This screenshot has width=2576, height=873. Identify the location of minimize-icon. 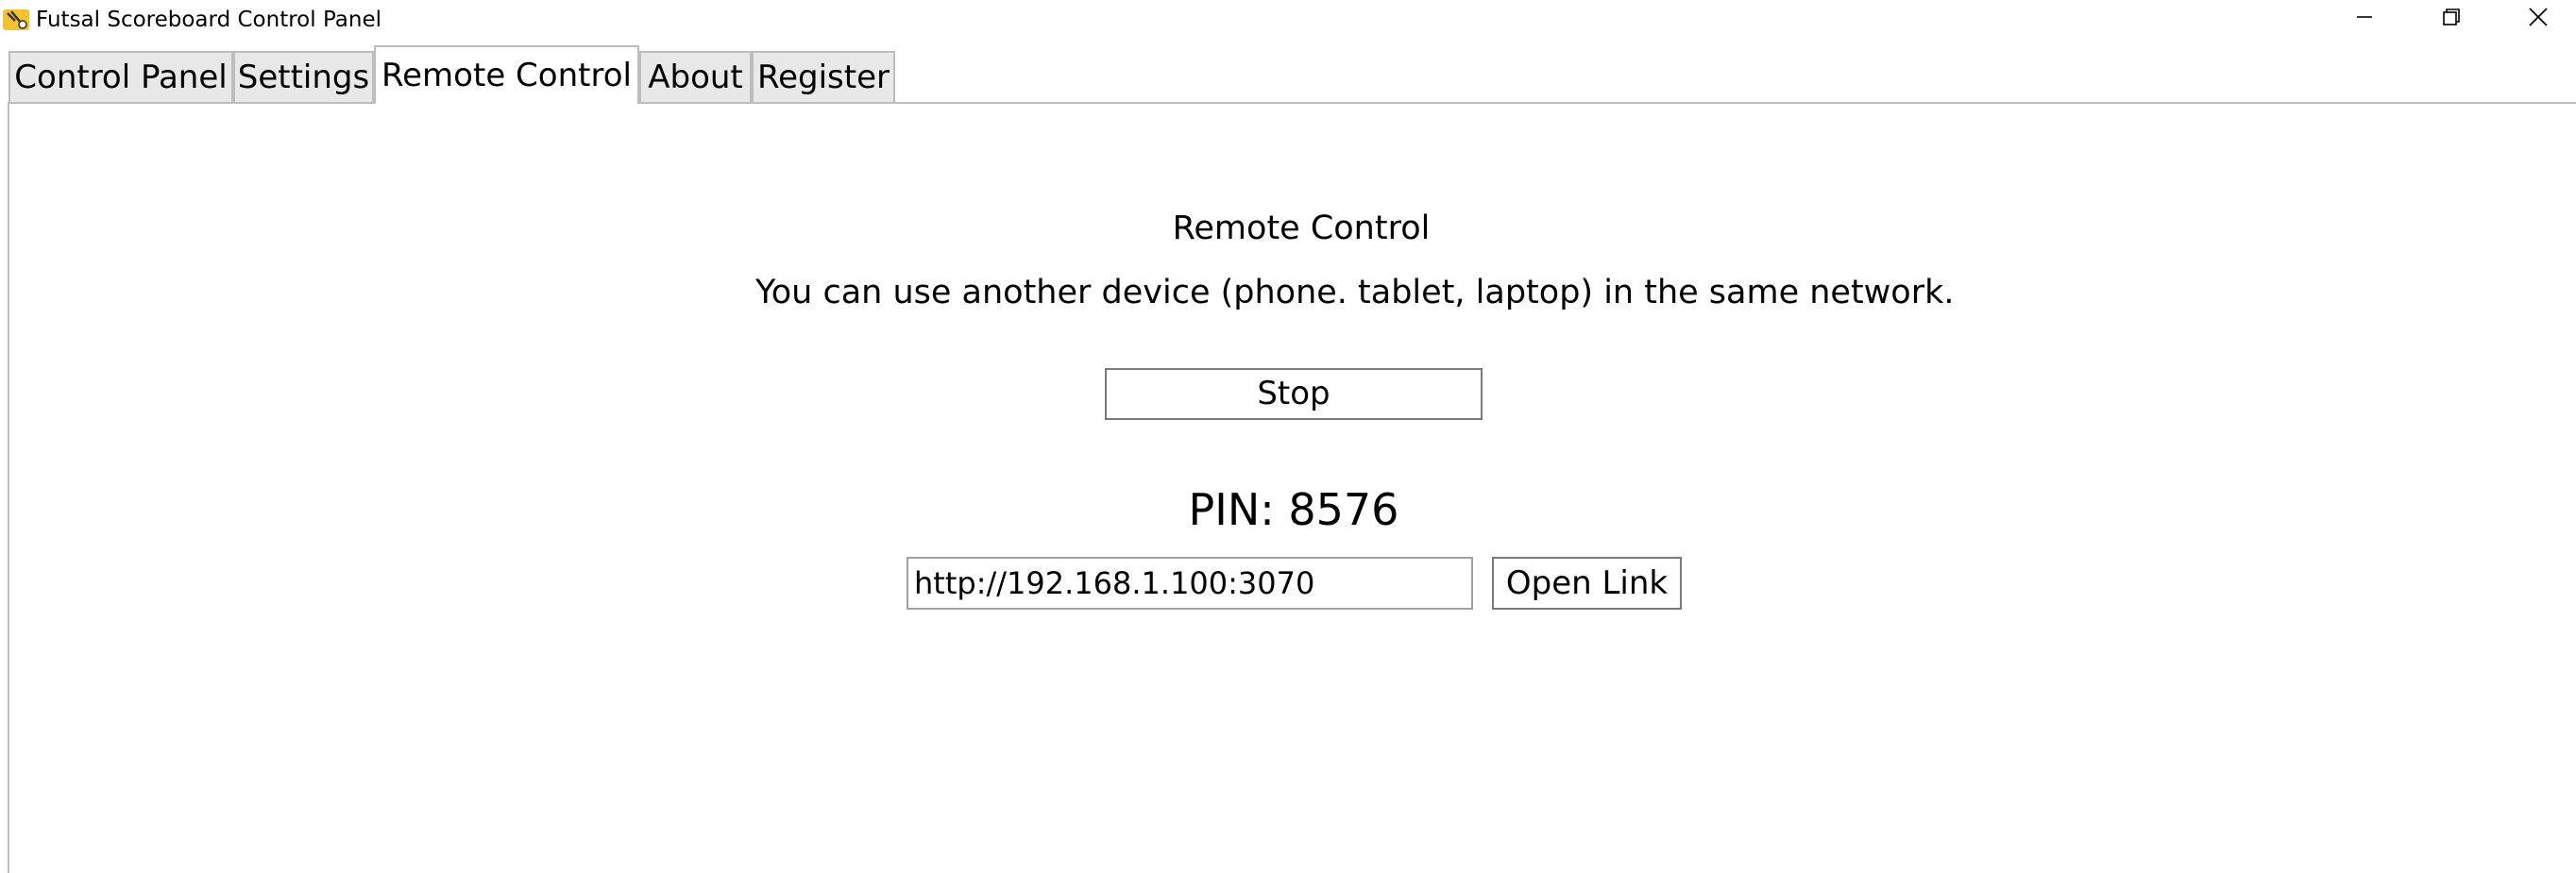
(2364, 19).